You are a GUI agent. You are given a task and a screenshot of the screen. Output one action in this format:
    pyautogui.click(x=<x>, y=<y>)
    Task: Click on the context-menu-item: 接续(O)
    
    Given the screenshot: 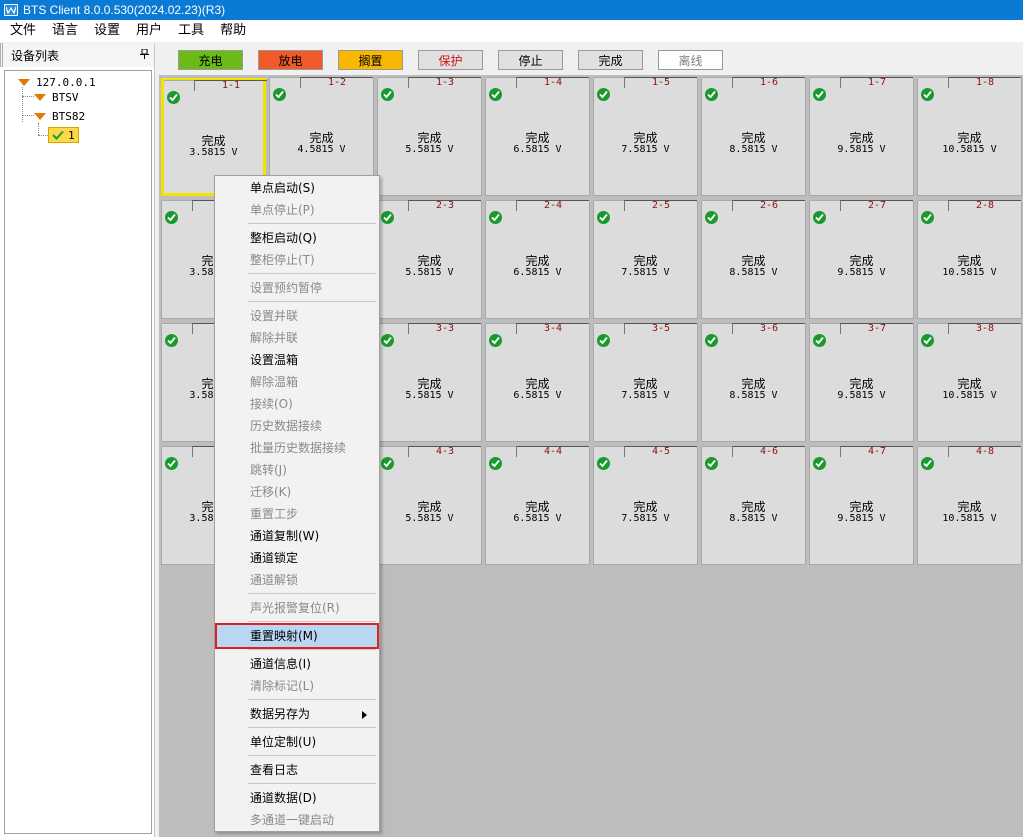 What is the action you would take?
    pyautogui.click(x=297, y=404)
    